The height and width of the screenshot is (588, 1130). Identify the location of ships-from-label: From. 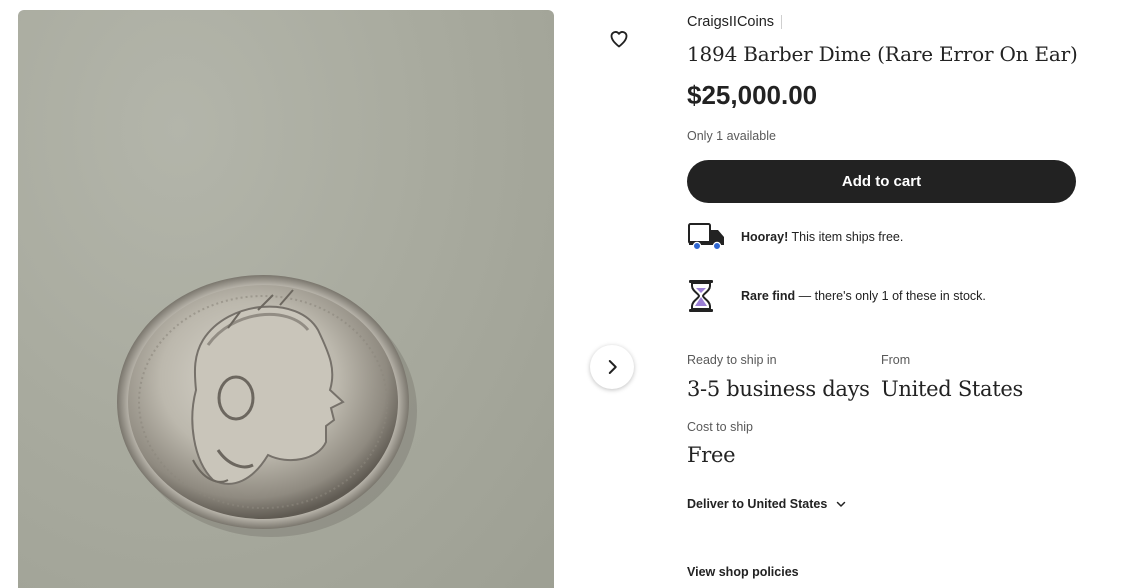
(896, 360).